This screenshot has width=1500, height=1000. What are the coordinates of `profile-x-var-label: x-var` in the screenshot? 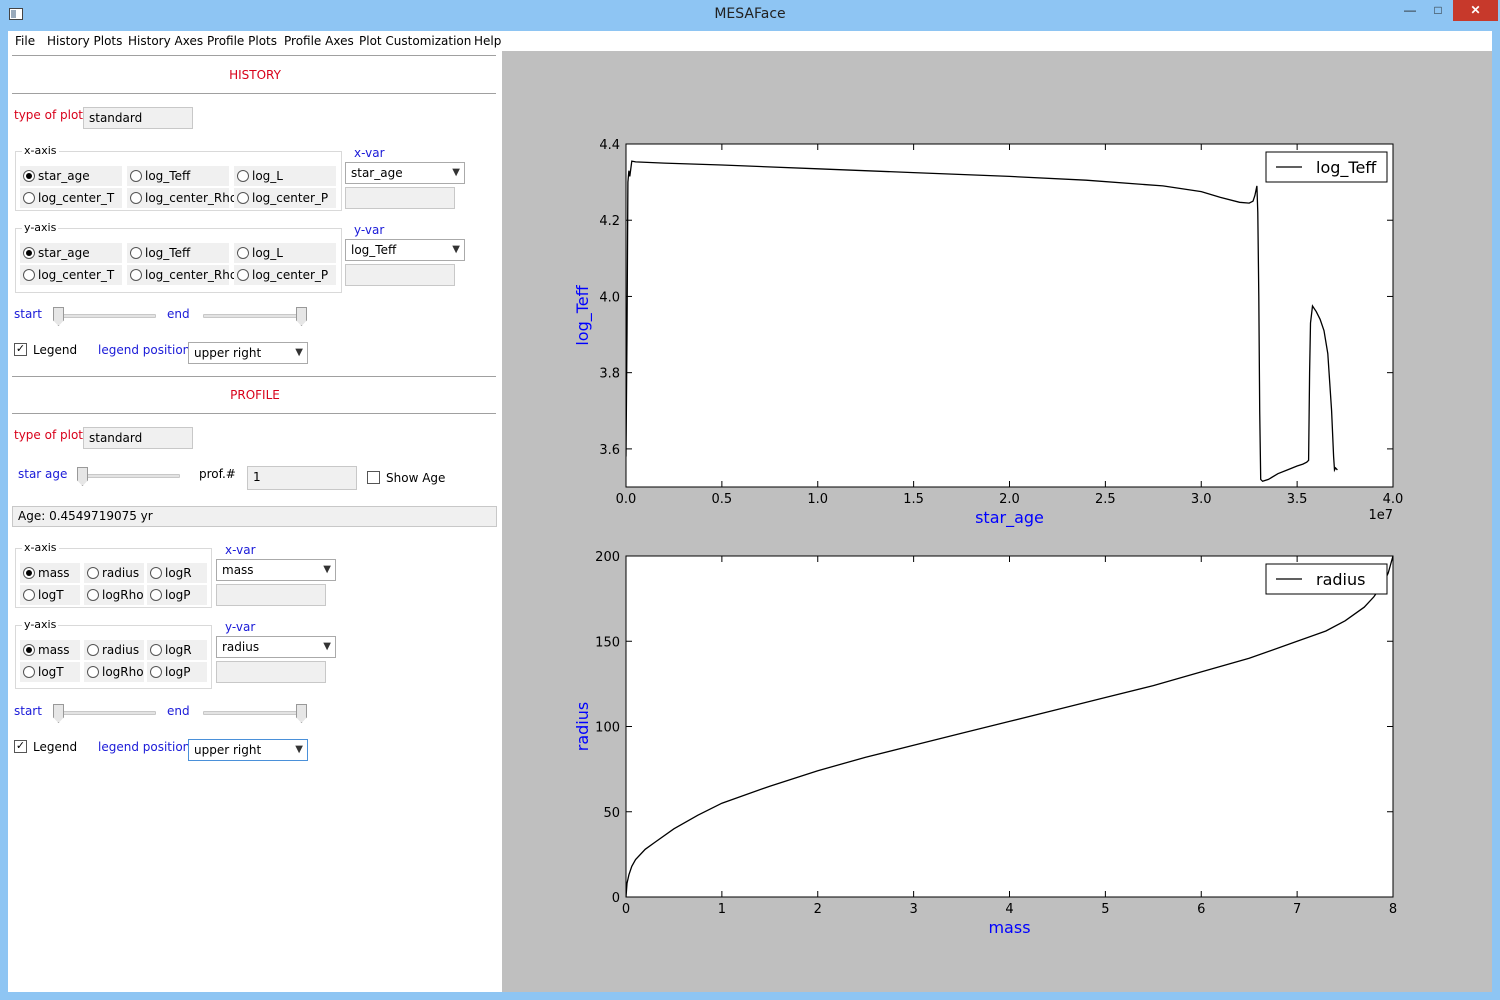 It's located at (240, 550).